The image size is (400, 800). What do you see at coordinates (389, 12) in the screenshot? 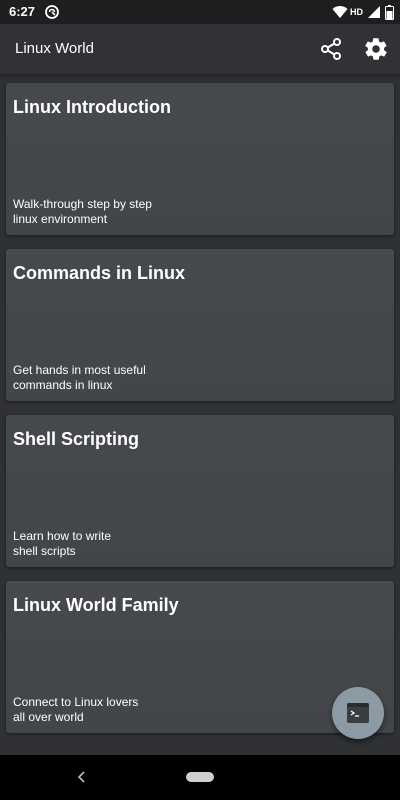
I see `battery-icon` at bounding box center [389, 12].